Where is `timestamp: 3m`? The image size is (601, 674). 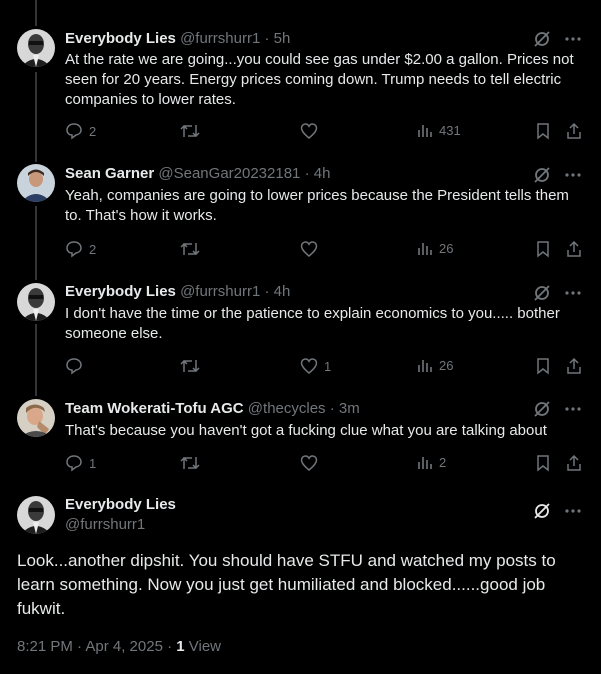 timestamp: 3m is located at coordinates (349, 408).